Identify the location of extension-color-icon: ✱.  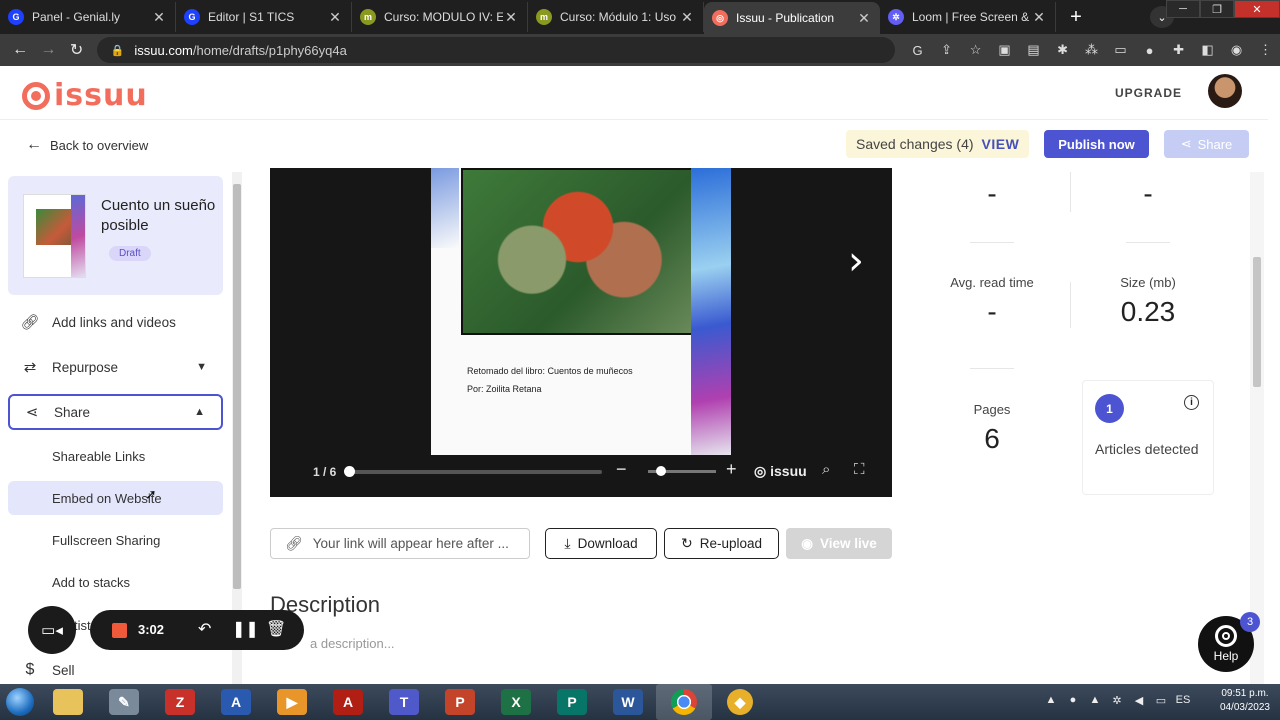
(1062, 50).